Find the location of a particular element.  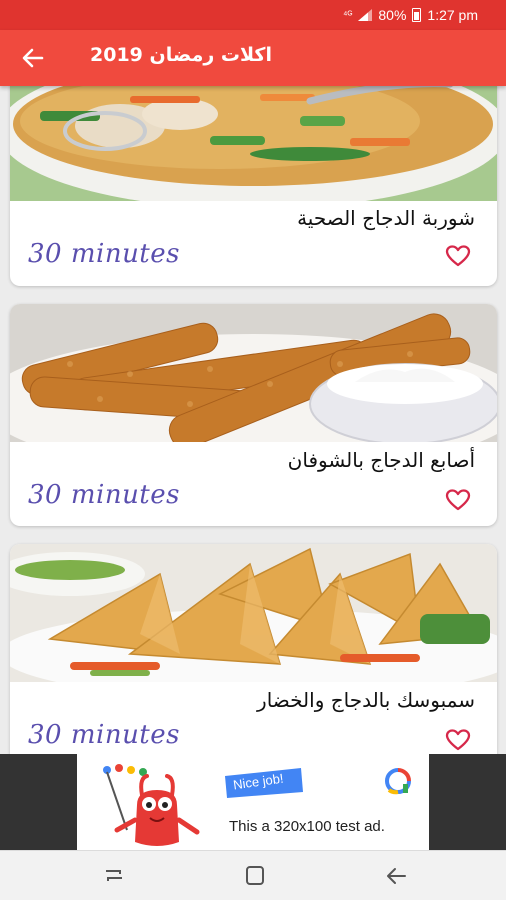

nice-job-badge: Nice job! is located at coordinates (264, 783).